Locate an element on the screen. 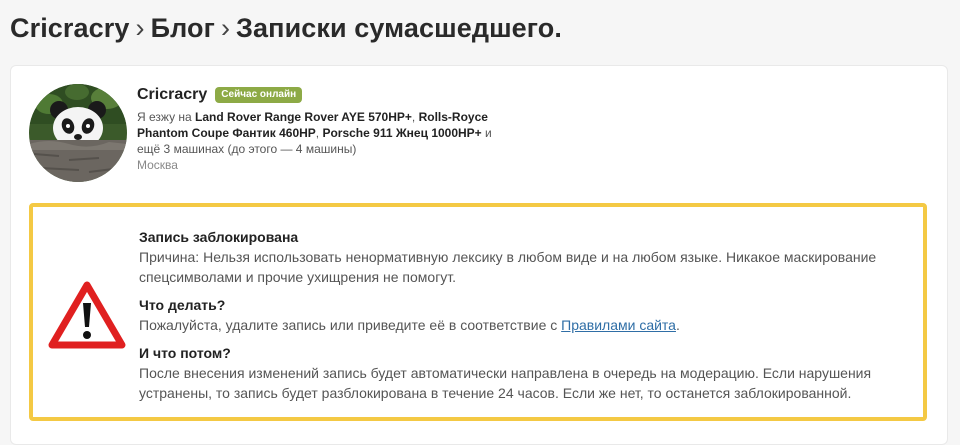 The width and height of the screenshot is (960, 445). rules-link: Правилами сайта is located at coordinates (618, 325).